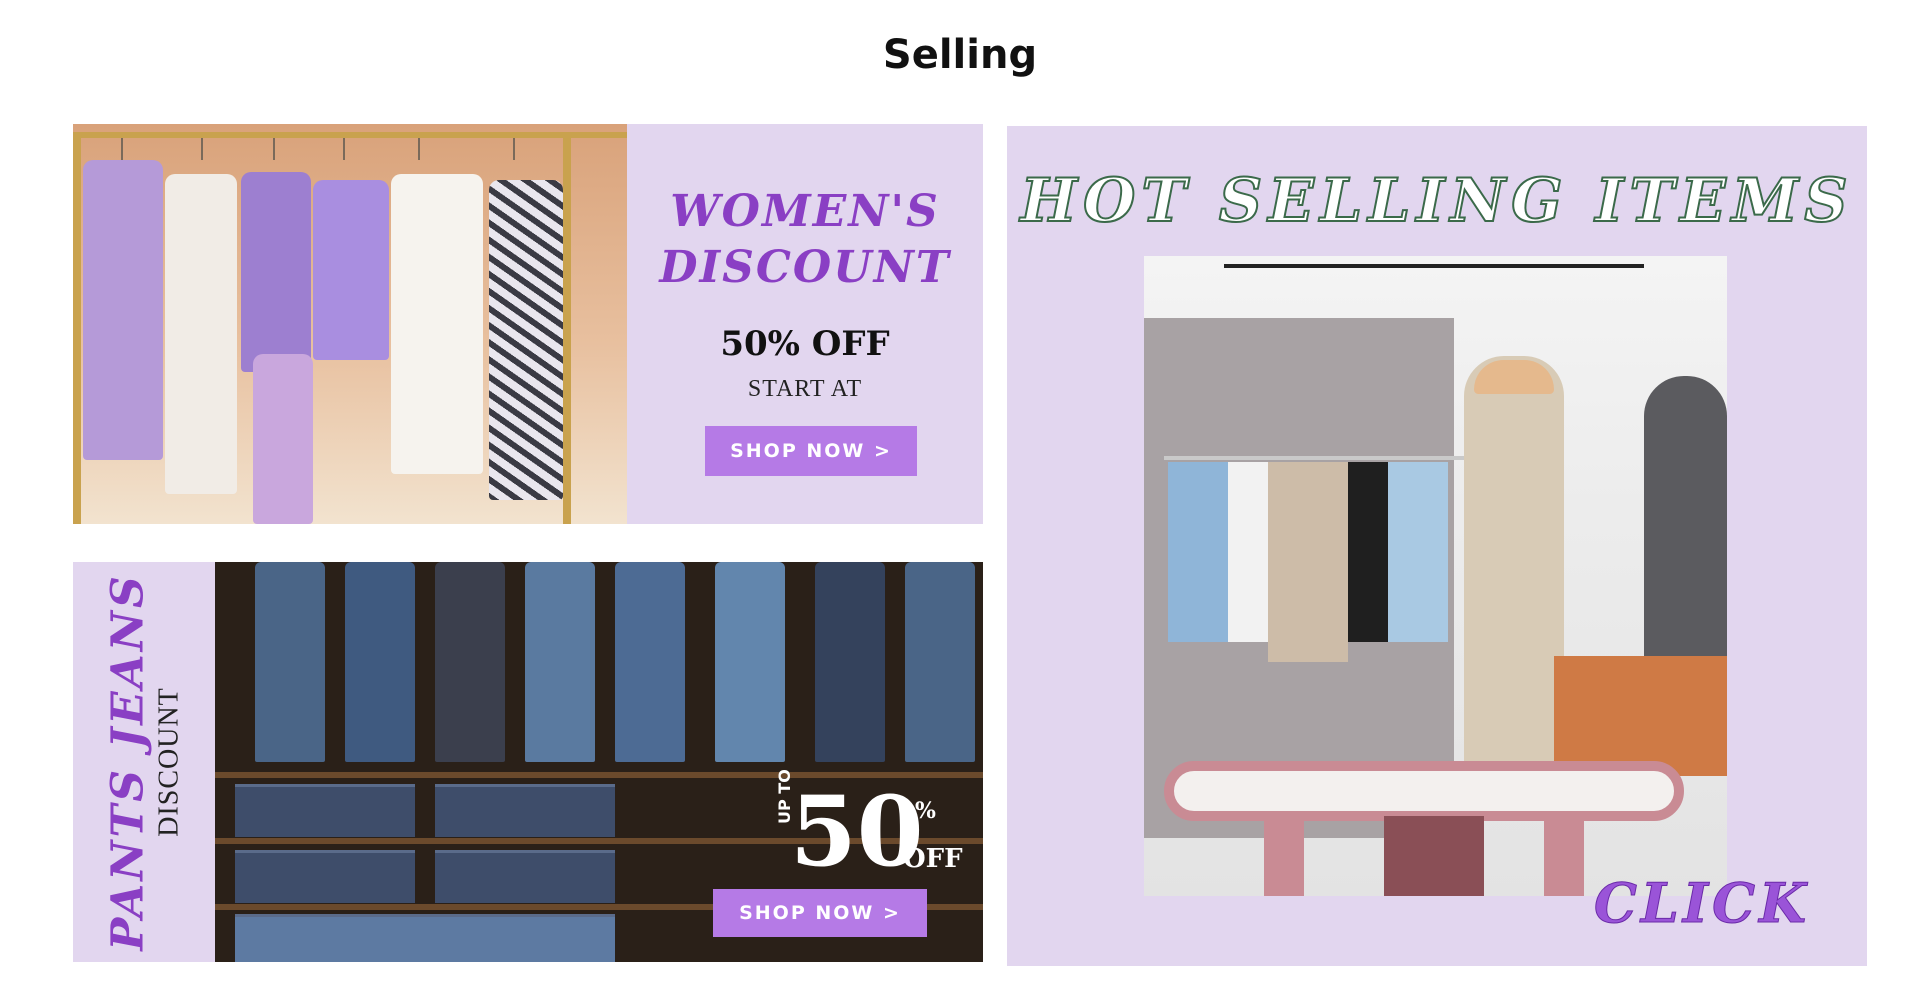 The image size is (1920, 991). Describe the element at coordinates (1418, 552) in the screenshot. I see `light-blue-garment` at that location.